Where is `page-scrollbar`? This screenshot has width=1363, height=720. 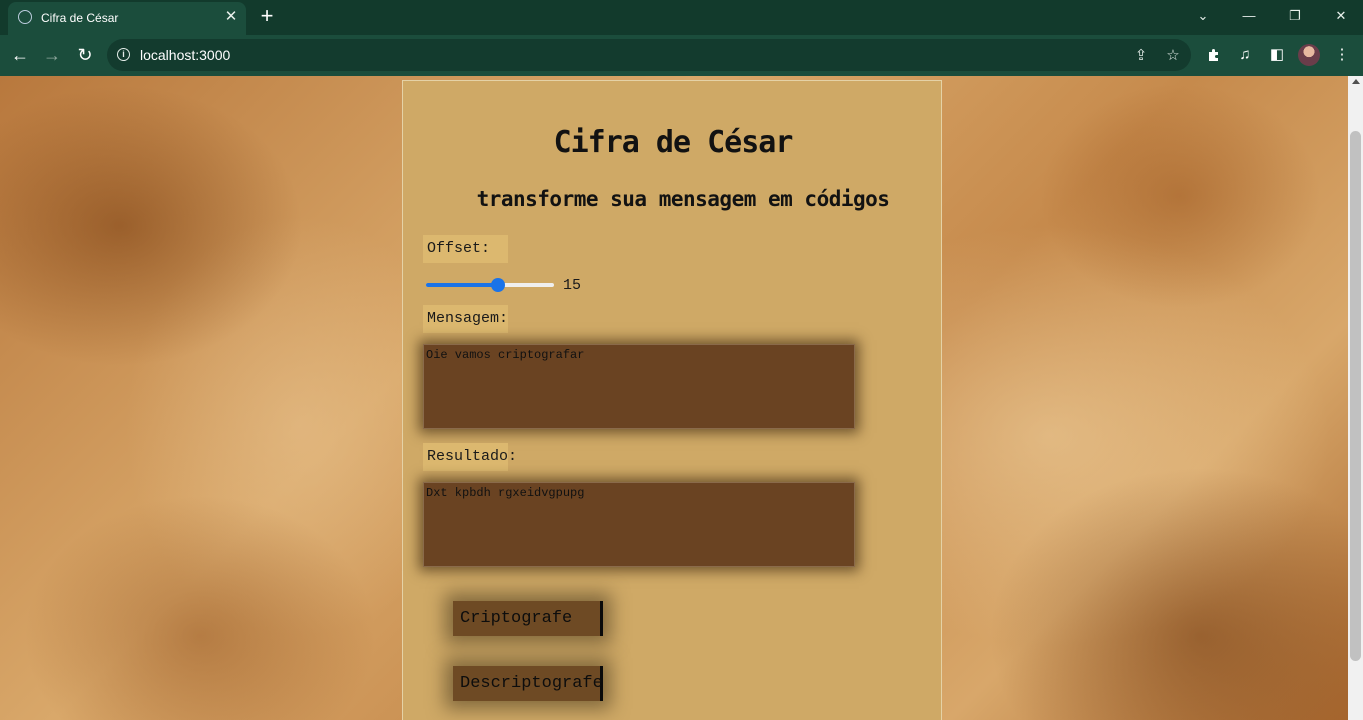 page-scrollbar is located at coordinates (1355, 398).